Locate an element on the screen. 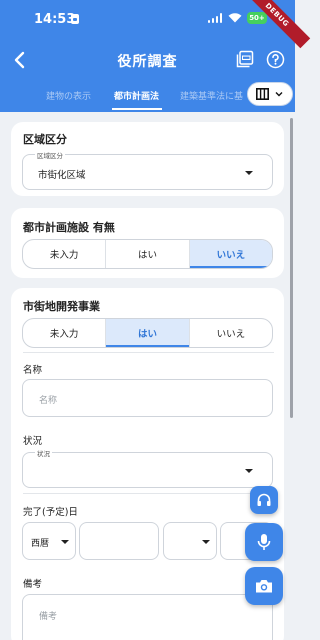 The image size is (320, 640). zoning-value: 市街化区域 is located at coordinates (62, 175).